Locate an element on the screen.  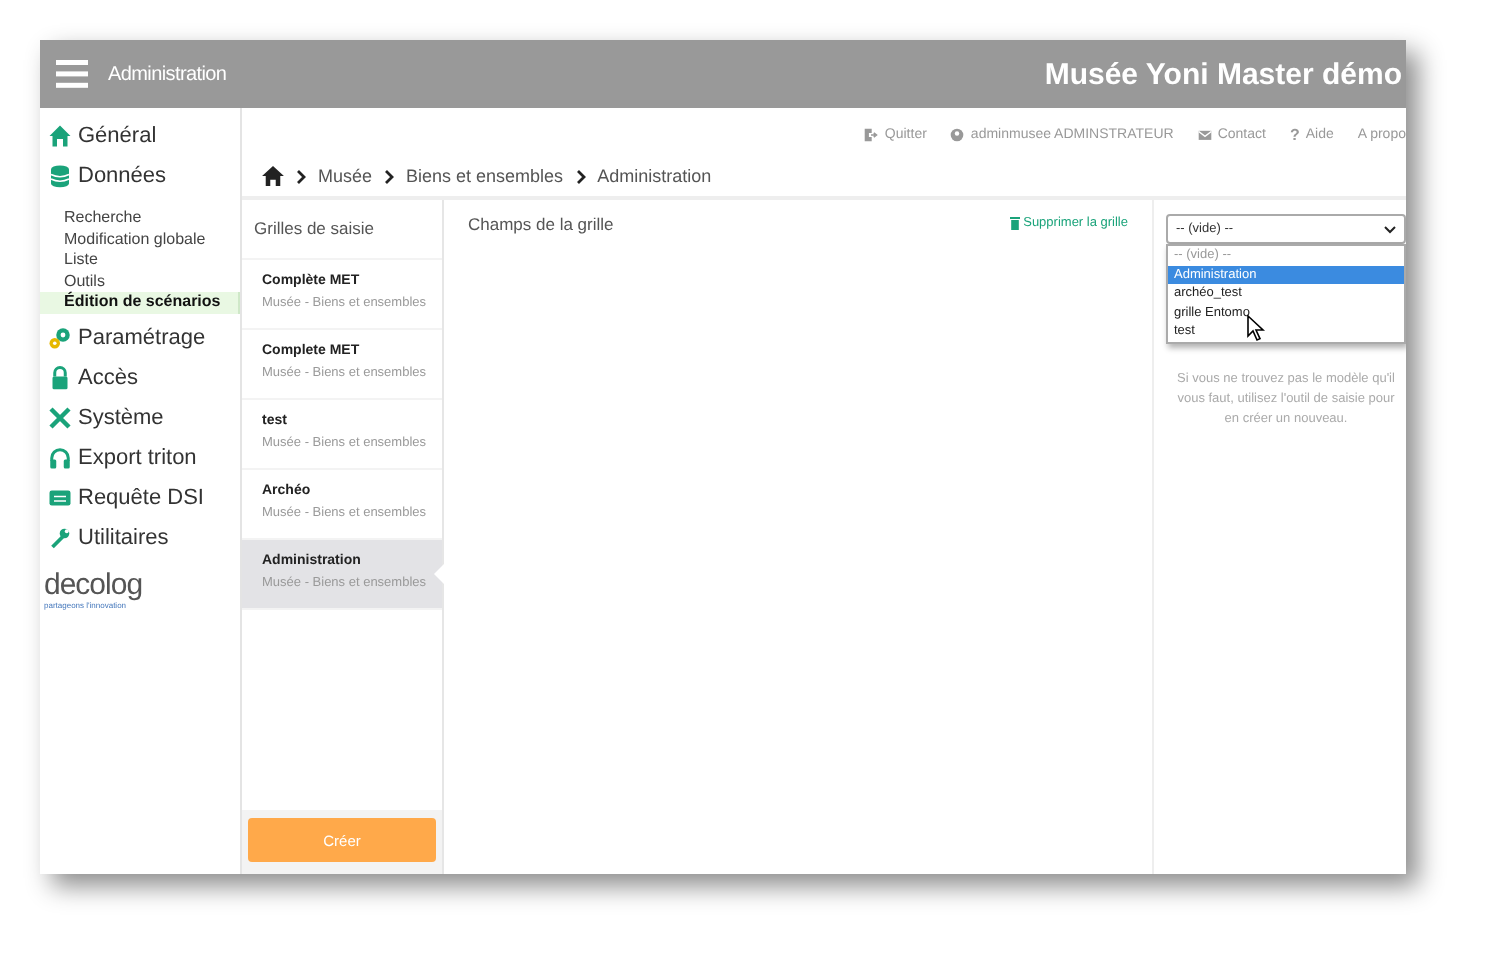
sidebar-subitem: Outils is located at coordinates (140, 281).